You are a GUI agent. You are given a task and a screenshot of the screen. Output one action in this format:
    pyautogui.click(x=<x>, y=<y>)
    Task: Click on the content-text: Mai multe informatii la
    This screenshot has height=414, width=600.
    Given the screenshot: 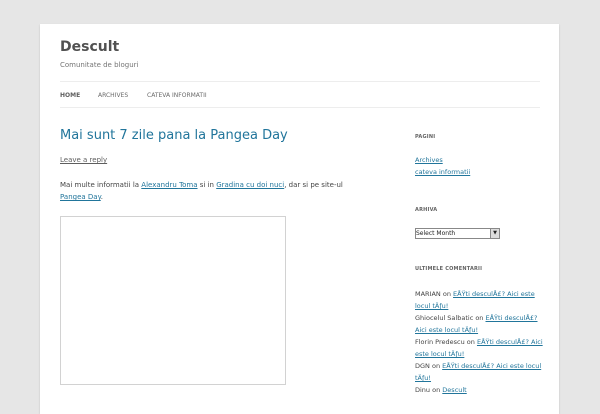 What is the action you would take?
    pyautogui.click(x=101, y=185)
    